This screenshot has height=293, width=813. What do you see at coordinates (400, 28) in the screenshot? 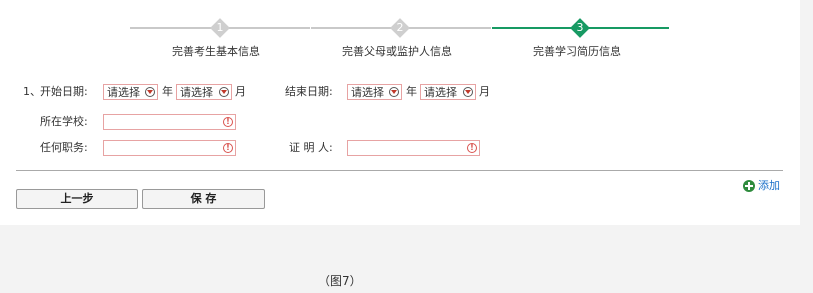
I see `step-marker-2: 2` at bounding box center [400, 28].